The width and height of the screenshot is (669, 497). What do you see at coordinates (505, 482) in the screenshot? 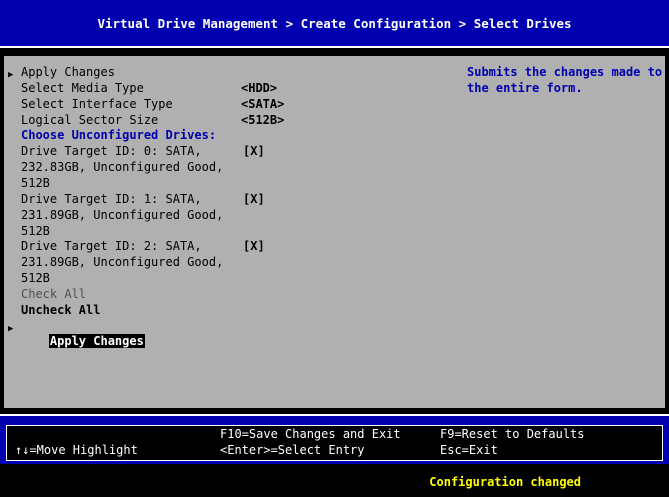
I see `status-message: Configuration changed` at bounding box center [505, 482].